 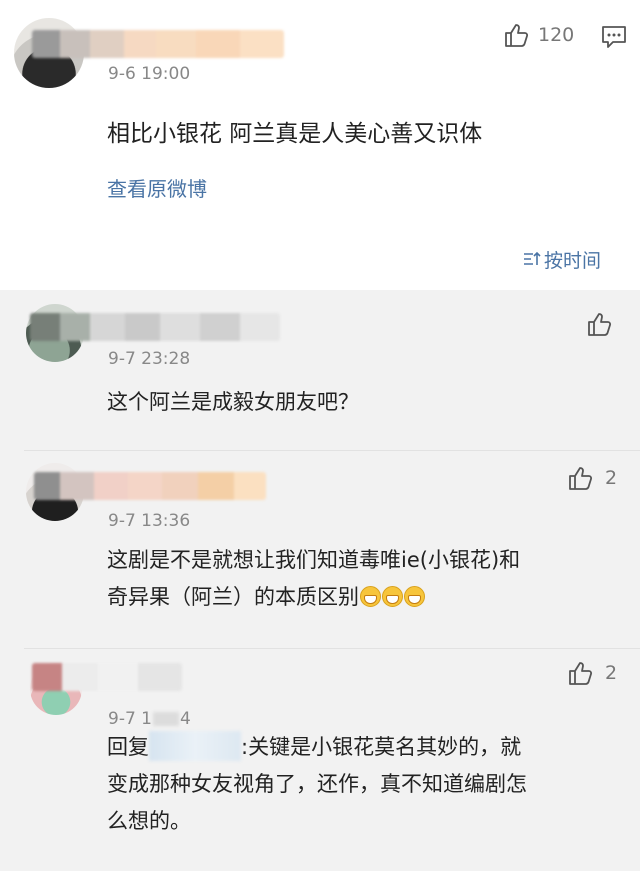 I want to click on reply-text-segment: 奇异果（阿兰）的本质区别, so click(x=233, y=597).